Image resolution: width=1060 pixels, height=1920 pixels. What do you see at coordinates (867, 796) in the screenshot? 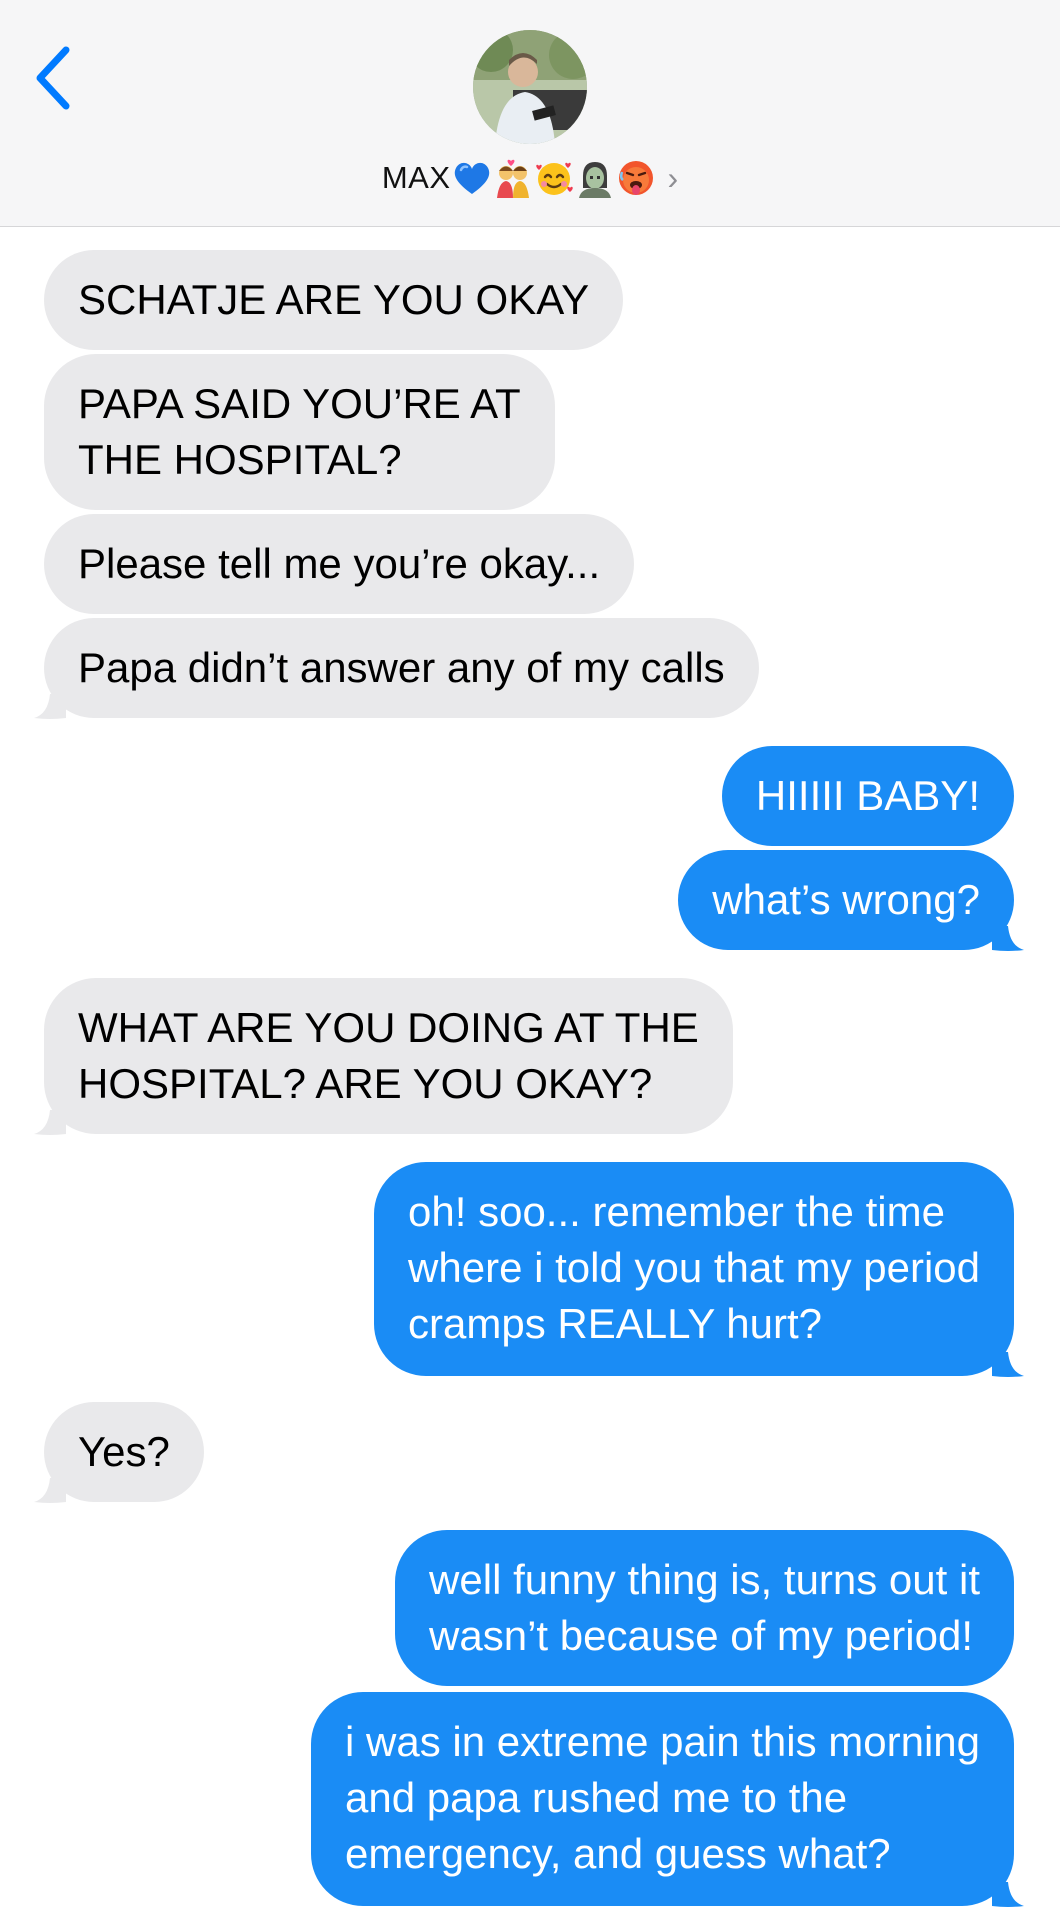
I see `message-sent: HIIIII BABY!` at bounding box center [867, 796].